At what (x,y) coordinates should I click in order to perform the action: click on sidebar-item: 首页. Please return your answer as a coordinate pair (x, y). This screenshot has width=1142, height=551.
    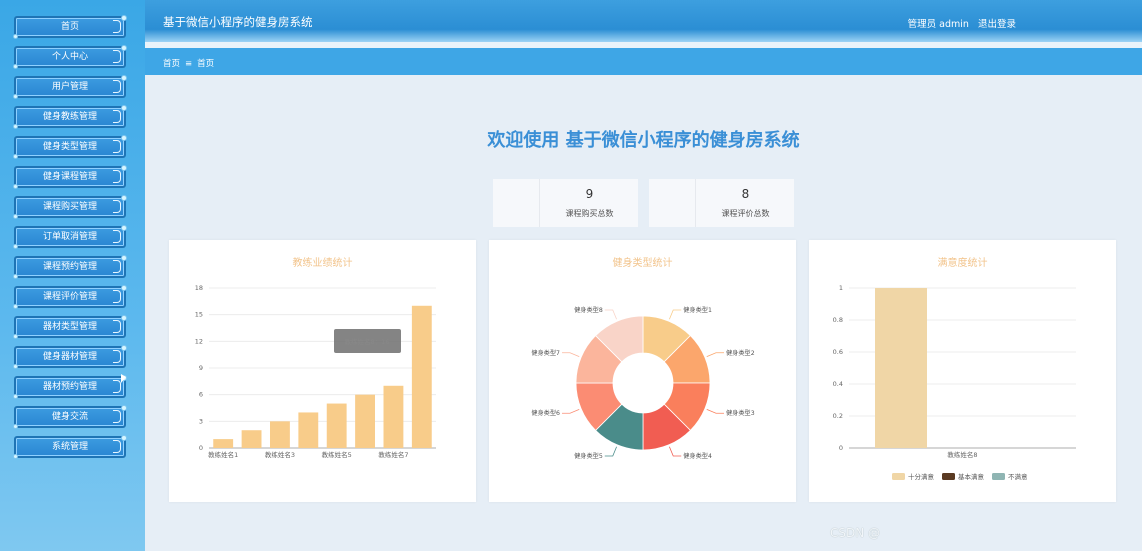
    Looking at the image, I should click on (70, 27).